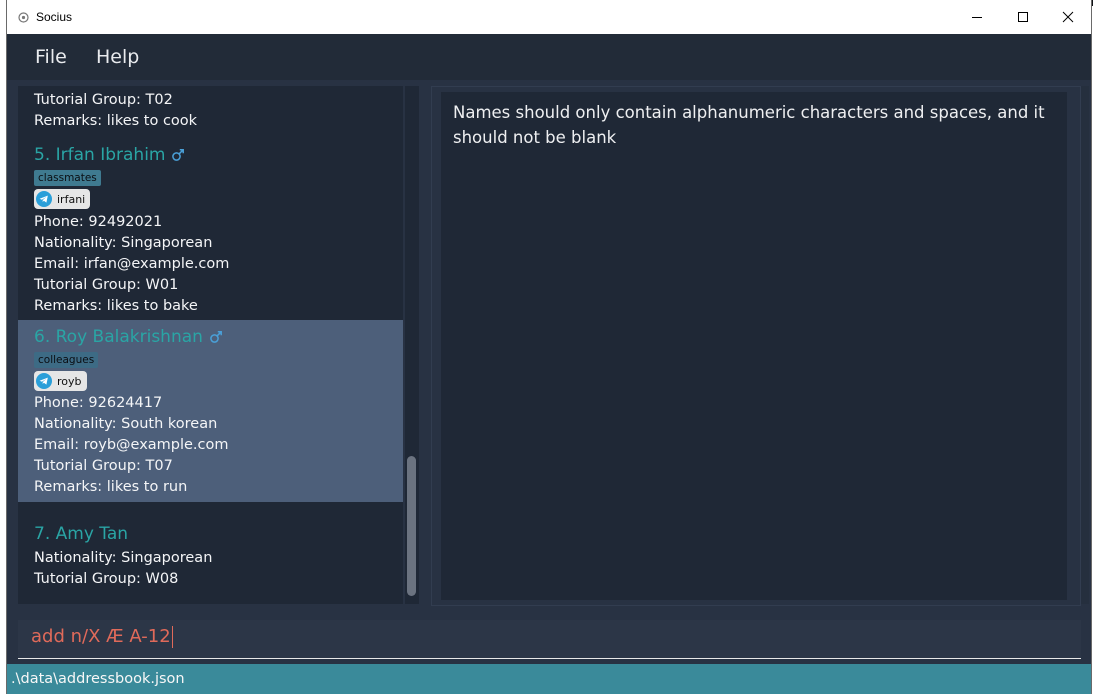 The image size is (1093, 694). I want to click on maximize-icon, so click(1023, 17).